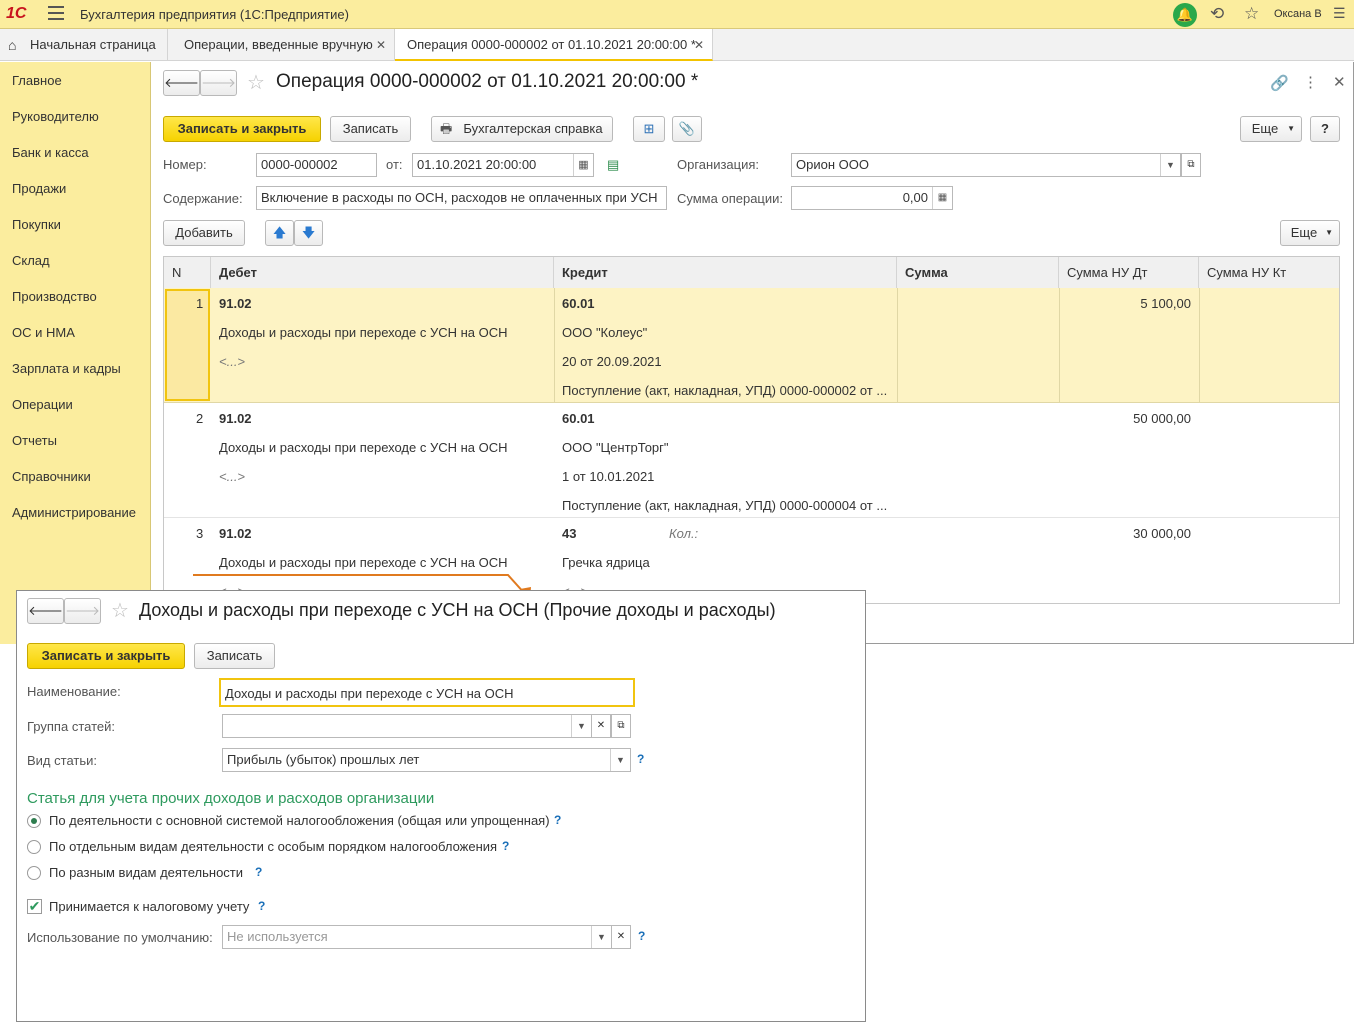 This screenshot has width=1354, height=1022. I want to click on credit-subconto-1: Гречка ядрица, so click(606, 562).